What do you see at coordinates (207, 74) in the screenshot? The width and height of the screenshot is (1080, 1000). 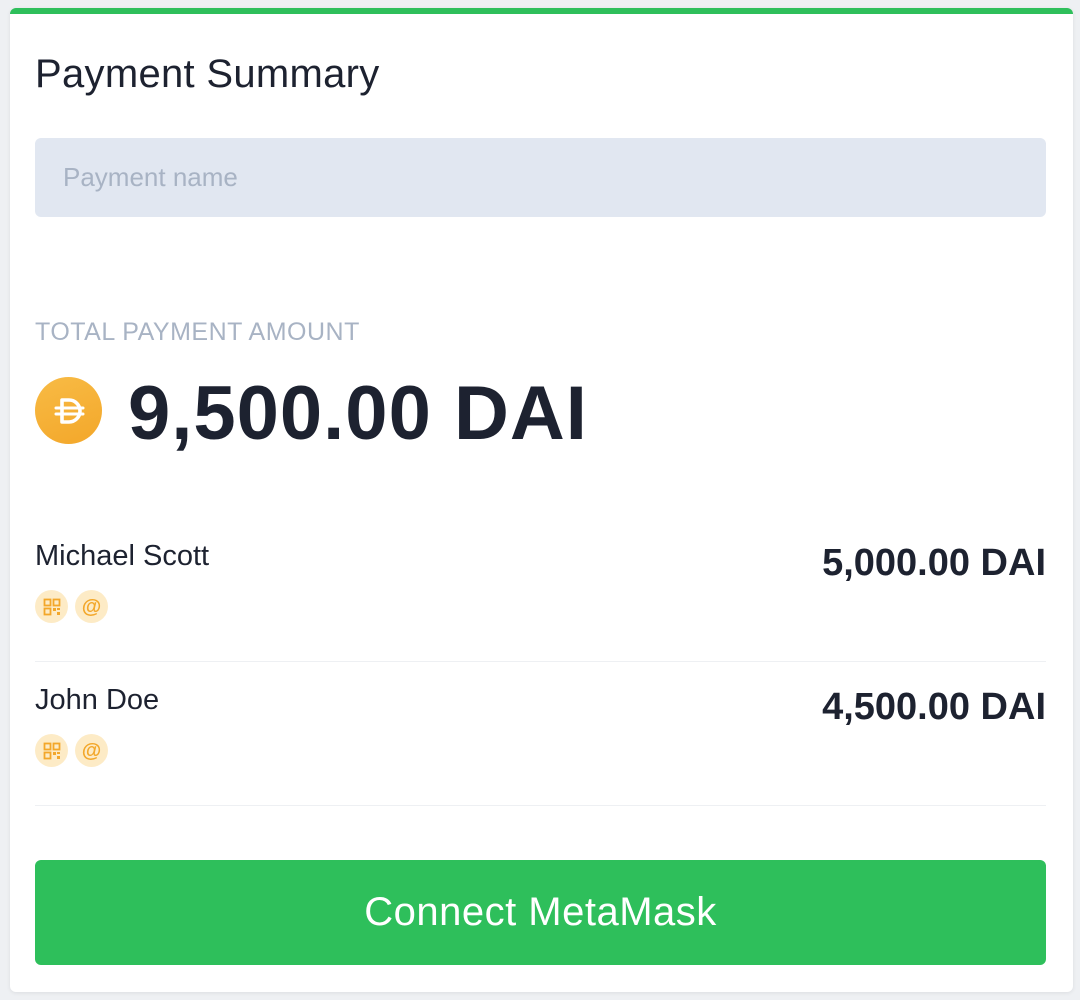 I see `page-title: Payment Summary` at bounding box center [207, 74].